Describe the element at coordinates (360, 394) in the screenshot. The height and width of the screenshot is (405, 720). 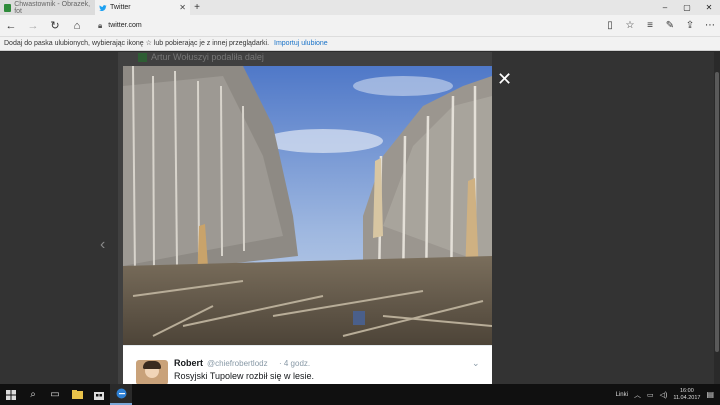
I see `windows-taskbar: ⌕ ▭ Linki ︿ ▭ ◁) 16:00 11.04.2017 ▤` at that location.